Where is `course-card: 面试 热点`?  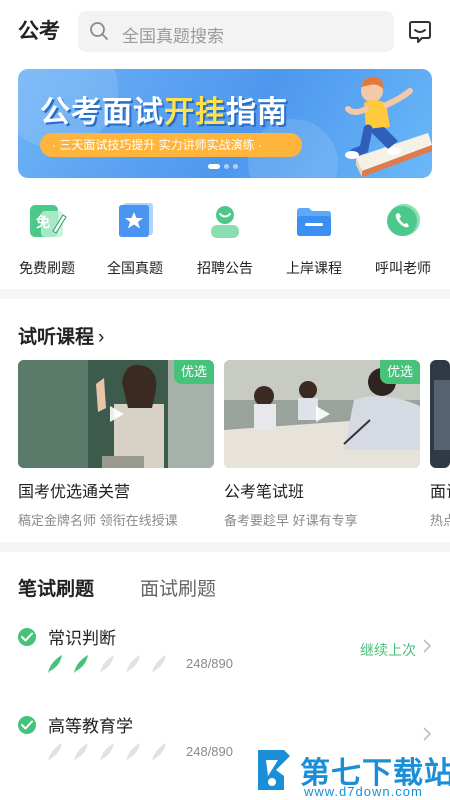 course-card: 面试 热点 is located at coordinates (440, 444).